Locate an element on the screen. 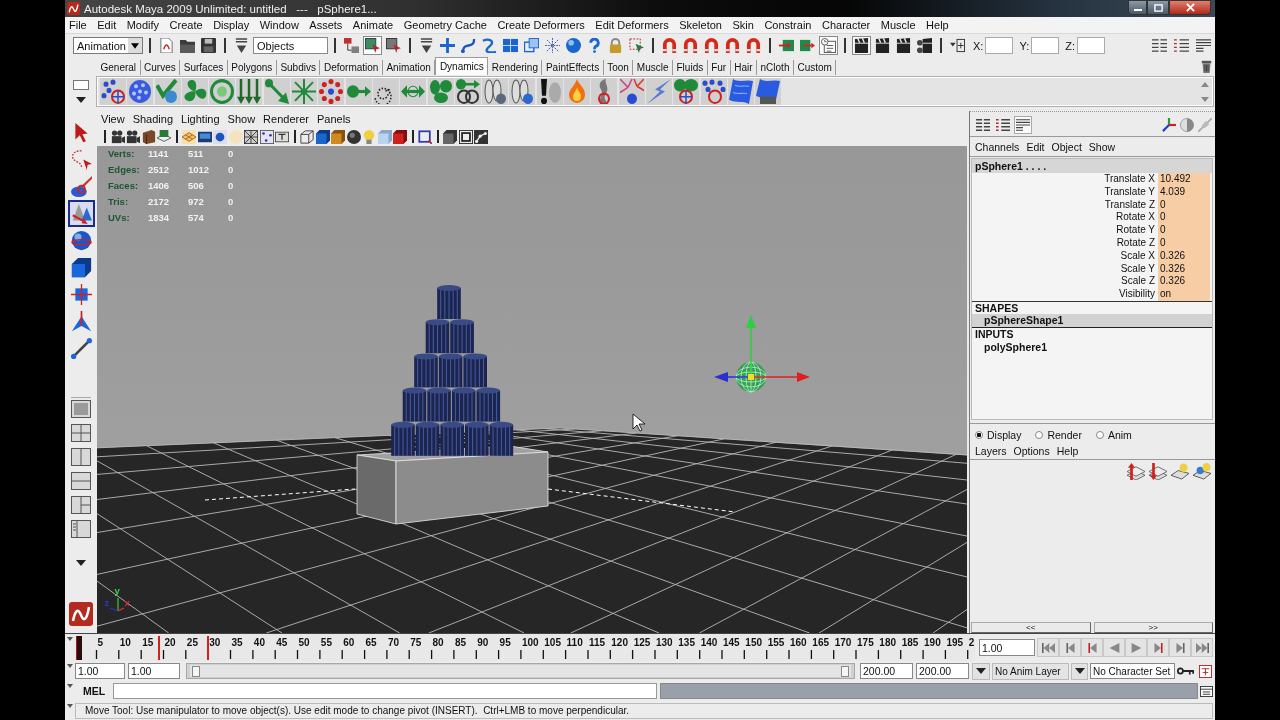  time-slider: 5 10 15 20 25 30 35 40 45 50 55 60 65 70 75 80 85 90 95 100 105 110 115 120 125 130 135 140 145 150 155 160 165 170 175 180 185 190 195 2 is located at coordinates (525, 647).